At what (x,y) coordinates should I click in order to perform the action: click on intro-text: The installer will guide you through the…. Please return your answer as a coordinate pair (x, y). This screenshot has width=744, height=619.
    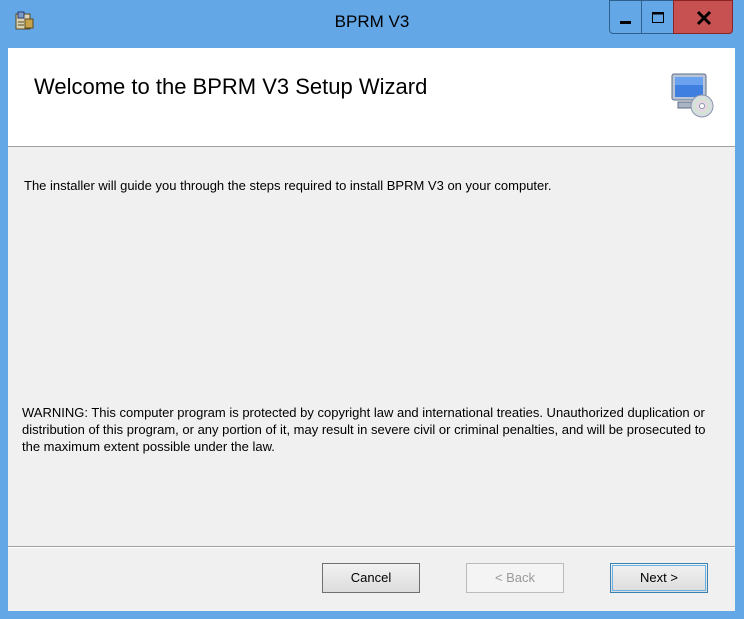
    Looking at the image, I should click on (288, 185).